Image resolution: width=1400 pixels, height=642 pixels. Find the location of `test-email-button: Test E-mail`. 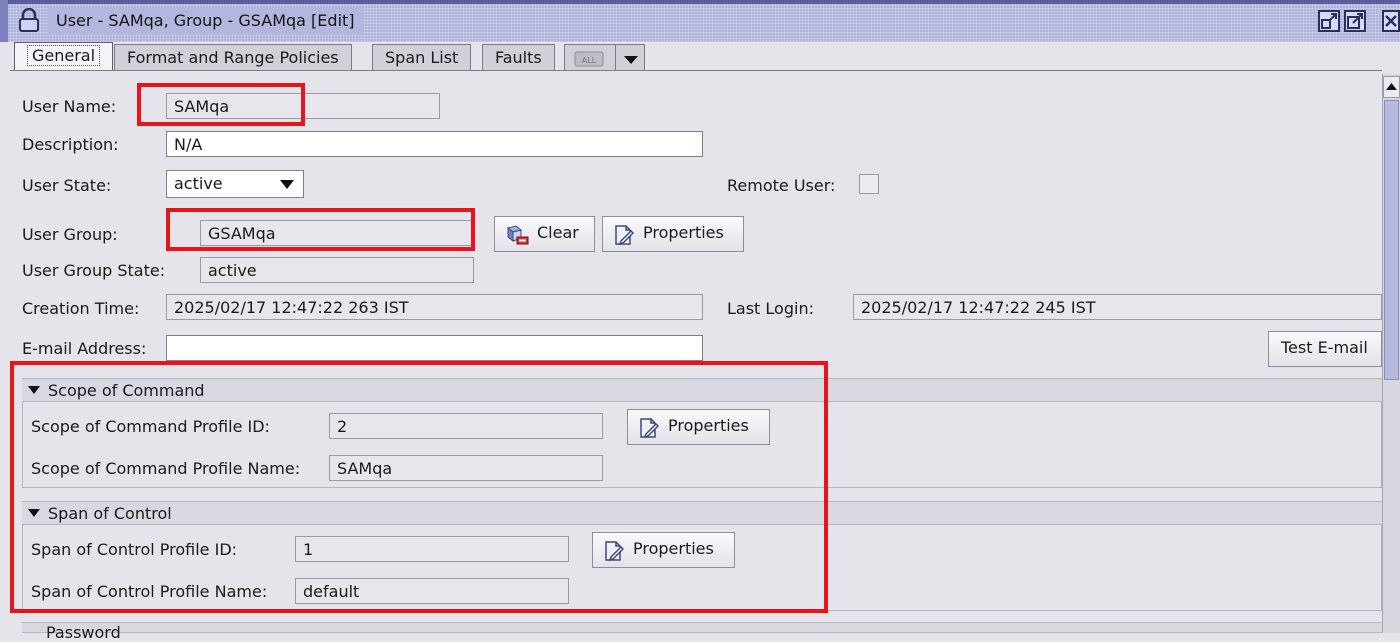

test-email-button: Test E-mail is located at coordinates (1325, 349).